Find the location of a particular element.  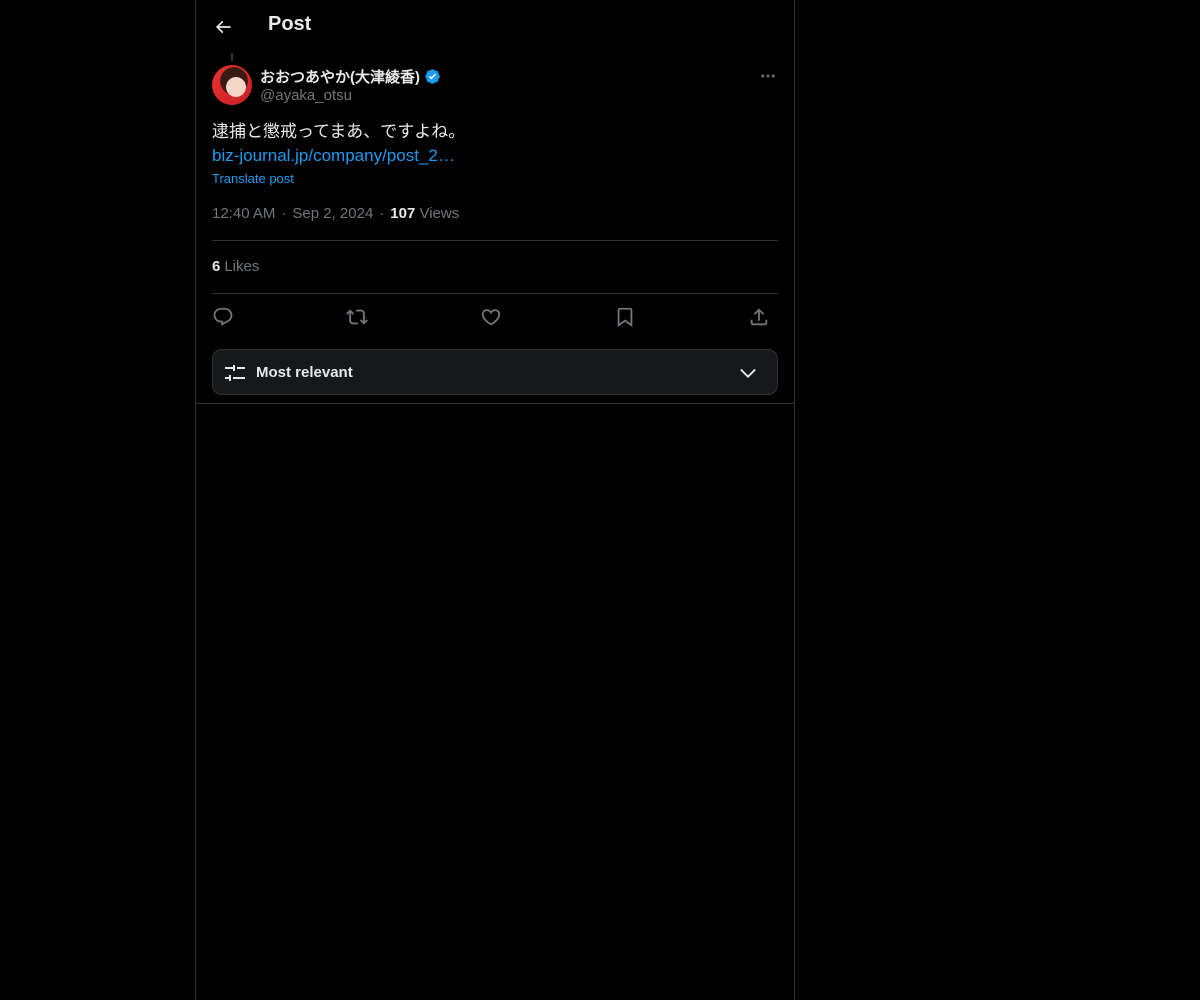

share-button is located at coordinates (759, 317).